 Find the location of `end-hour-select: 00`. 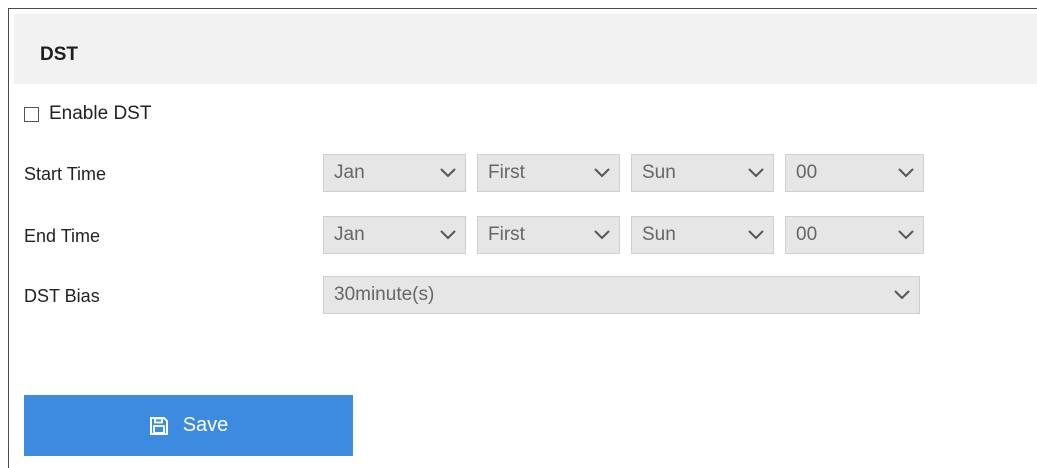

end-hour-select: 00 is located at coordinates (854, 235).